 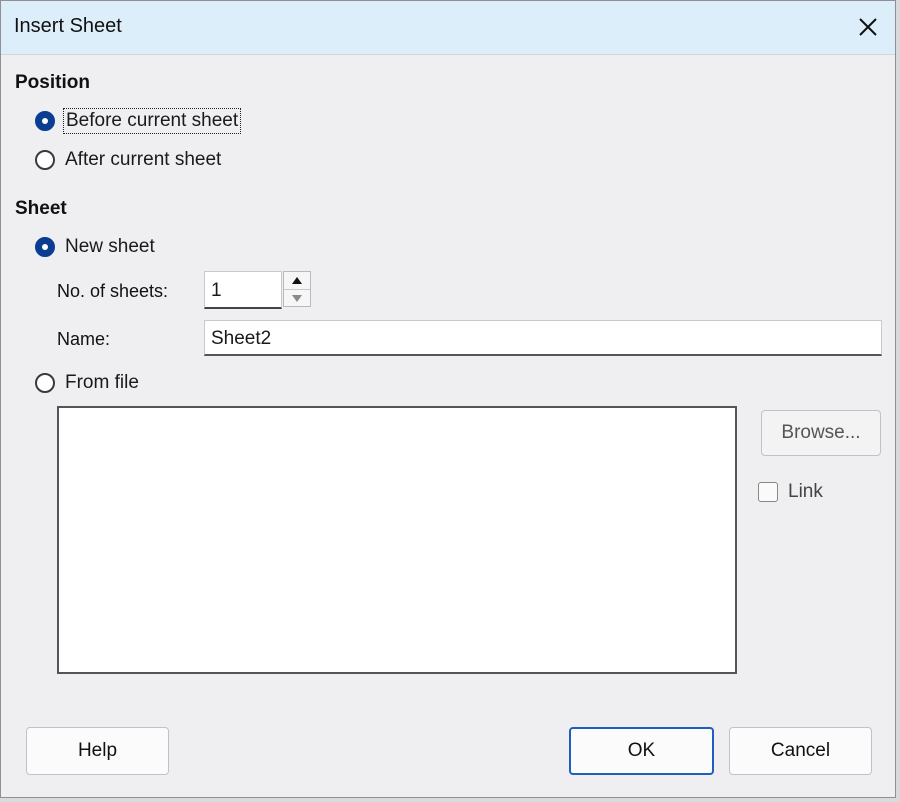 What do you see at coordinates (448, 28) in the screenshot?
I see `title-bar: Insert Sheet` at bounding box center [448, 28].